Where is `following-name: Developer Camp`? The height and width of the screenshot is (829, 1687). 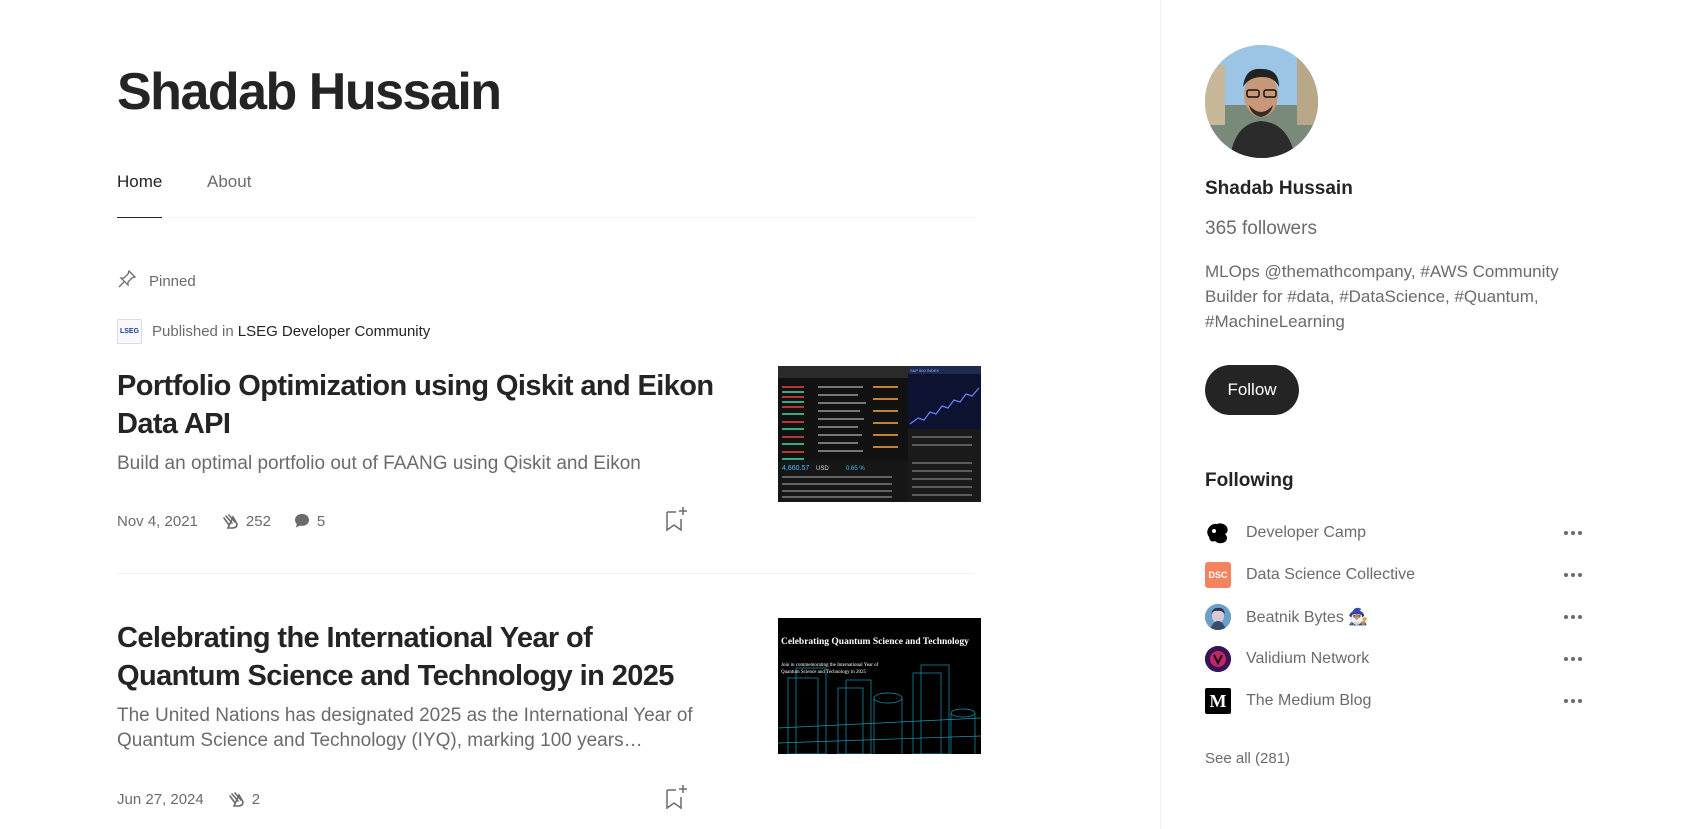 following-name: Developer Camp is located at coordinates (1306, 532).